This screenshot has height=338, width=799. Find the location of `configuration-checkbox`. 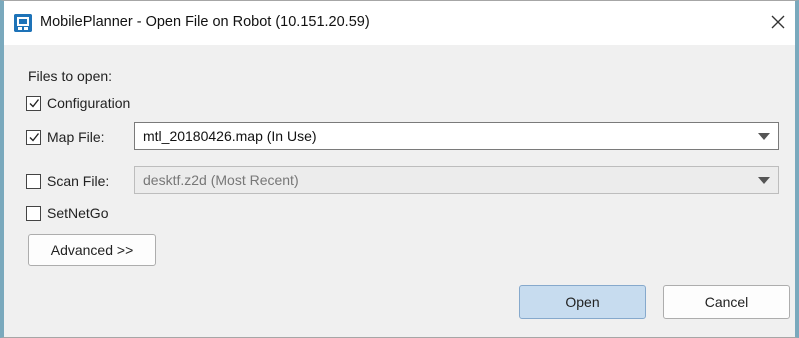

configuration-checkbox is located at coordinates (33, 103).